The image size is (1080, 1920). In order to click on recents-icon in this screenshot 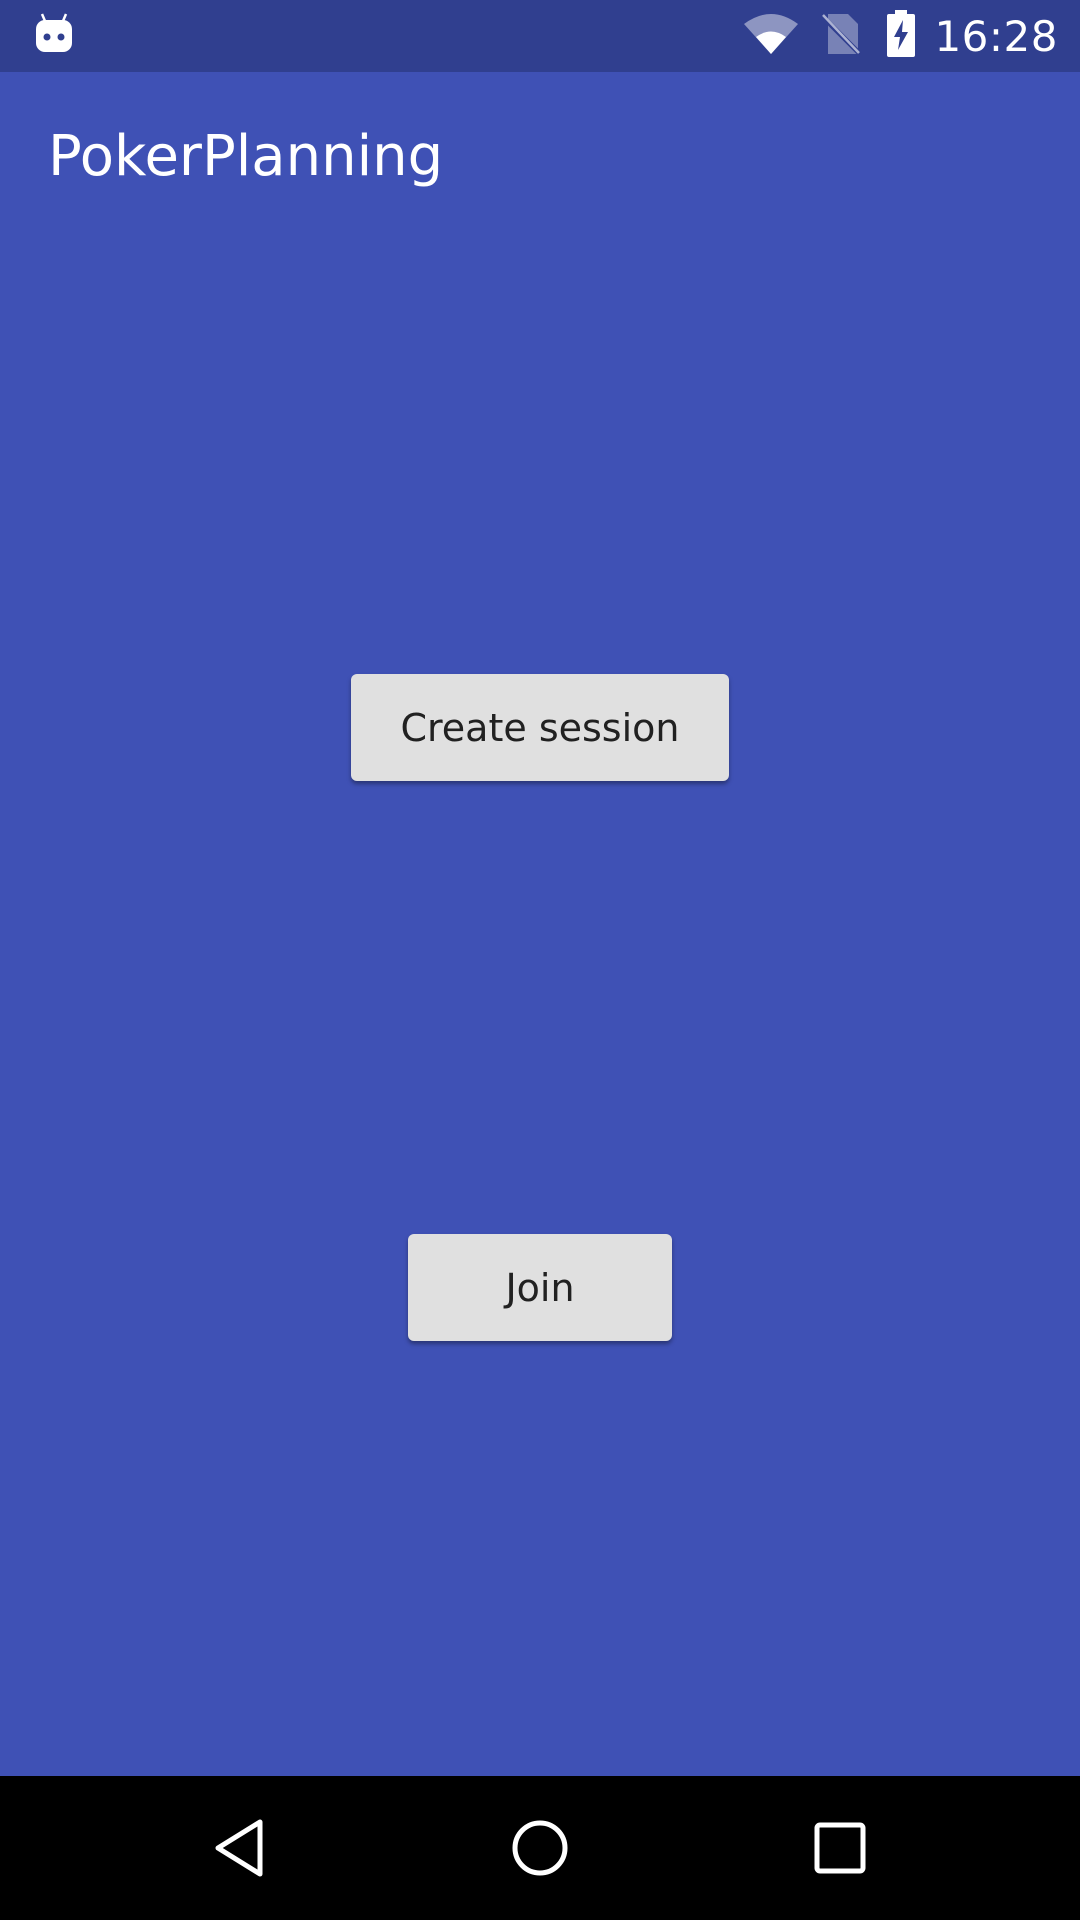, I will do `click(840, 1848)`.